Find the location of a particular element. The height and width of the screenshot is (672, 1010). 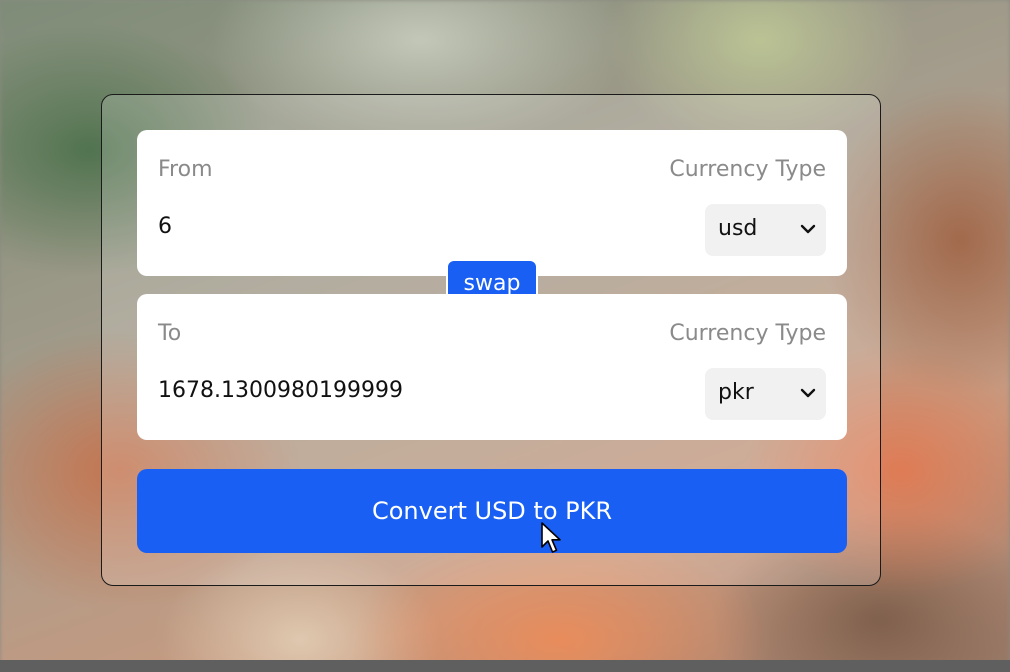

to-currency-type-label: Currency Type is located at coordinates (747, 333).